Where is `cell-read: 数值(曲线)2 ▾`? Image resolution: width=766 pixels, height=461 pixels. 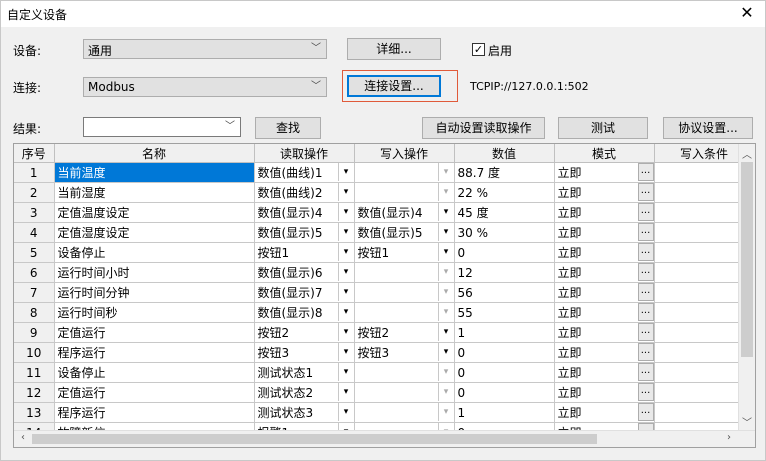
cell-read: 数值(曲线)2 ▾ is located at coordinates (304, 192).